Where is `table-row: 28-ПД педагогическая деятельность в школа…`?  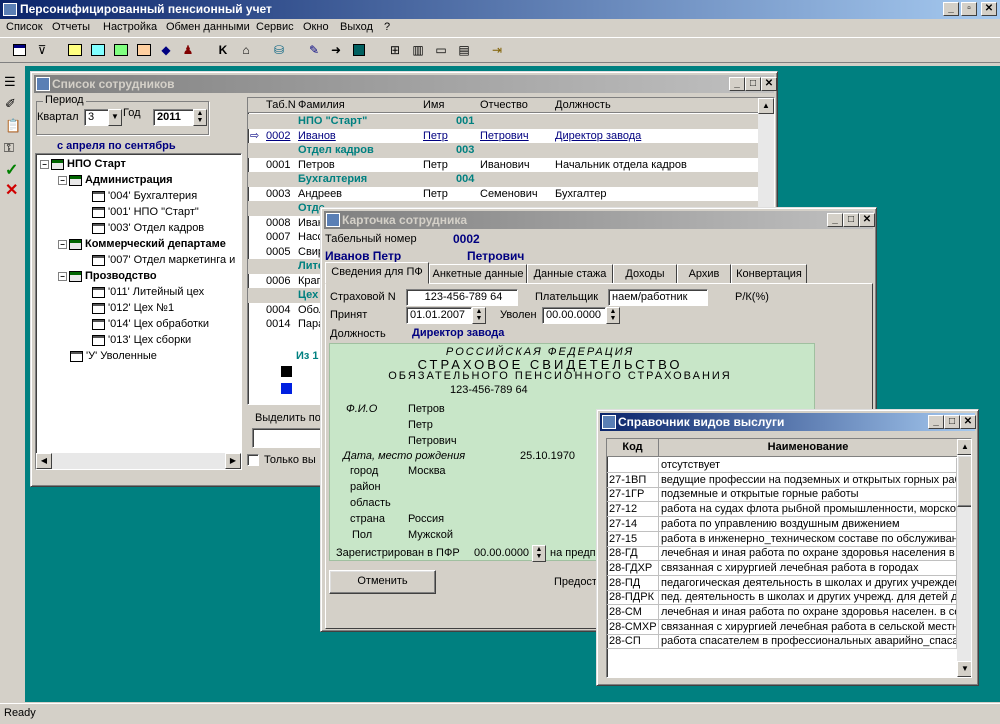 table-row: 28-ПД педагогическая деятельность в школа… is located at coordinates (782, 583).